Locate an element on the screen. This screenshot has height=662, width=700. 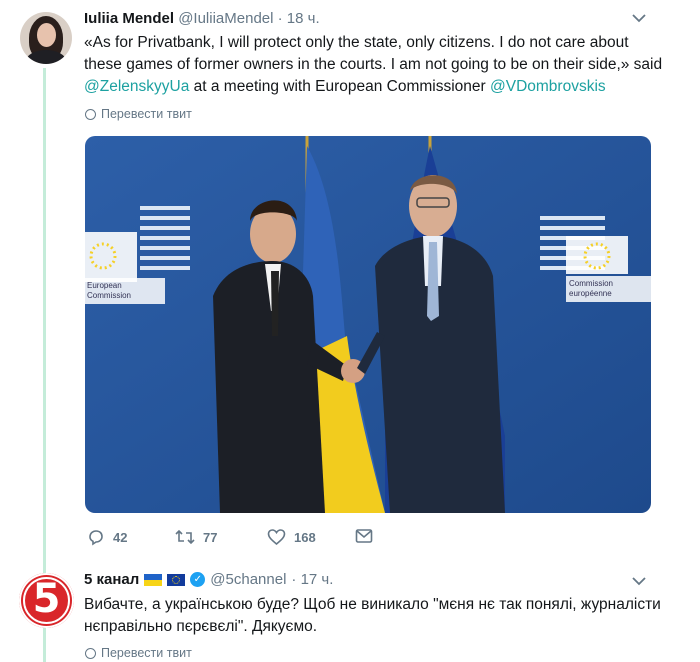
author-handle: @5channel is located at coordinates (248, 579).